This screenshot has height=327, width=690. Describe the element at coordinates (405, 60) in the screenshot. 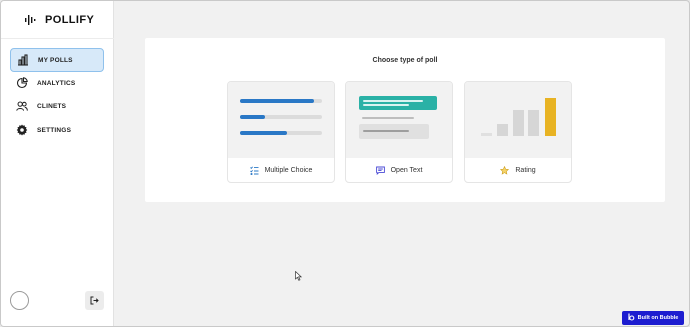

I see `card-title: Choose type of poll` at that location.